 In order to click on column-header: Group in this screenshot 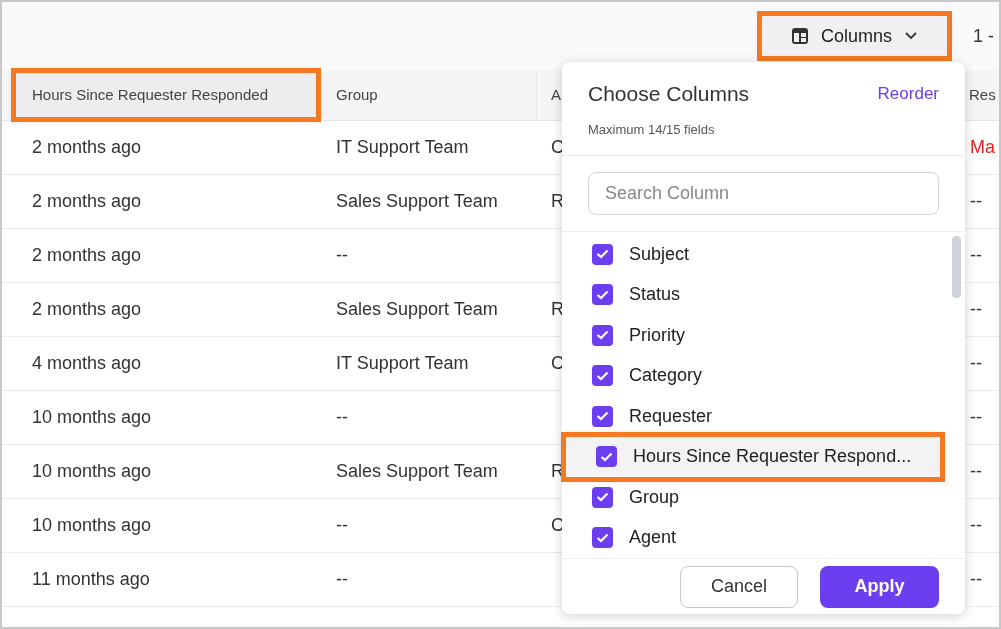, I will do `click(429, 95)`.